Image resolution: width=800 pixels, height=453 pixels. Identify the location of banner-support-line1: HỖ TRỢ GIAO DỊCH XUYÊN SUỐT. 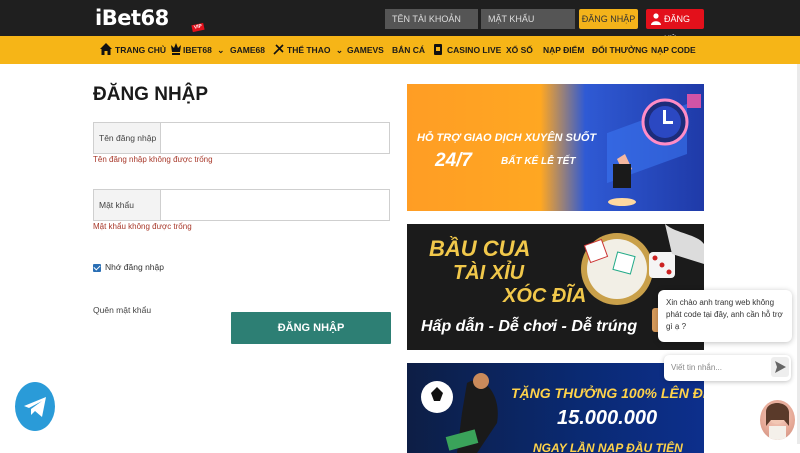
(507, 138).